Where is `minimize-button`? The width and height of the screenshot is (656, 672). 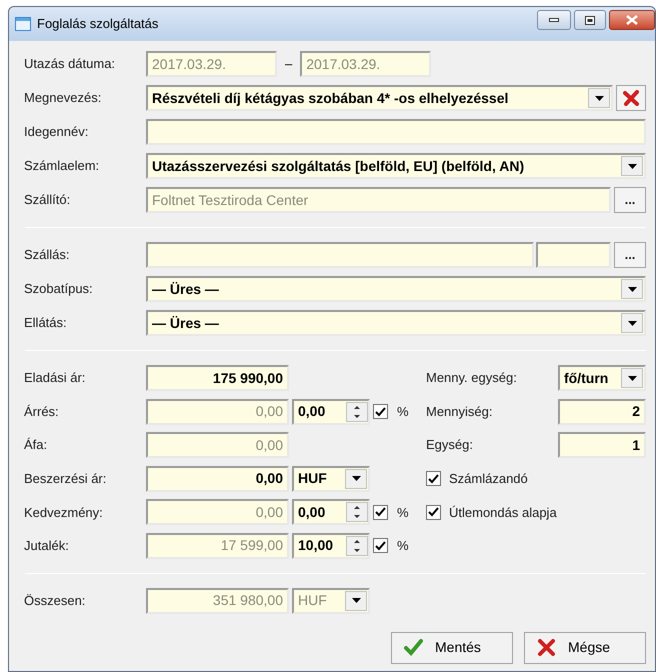
minimize-button is located at coordinates (554, 20).